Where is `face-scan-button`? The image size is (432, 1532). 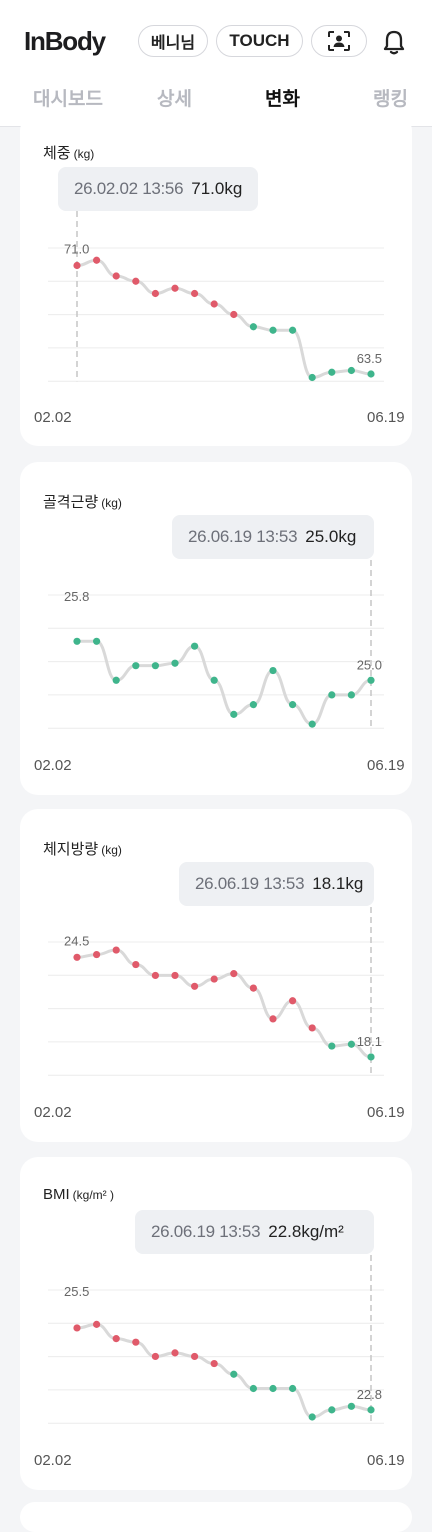 face-scan-button is located at coordinates (339, 41).